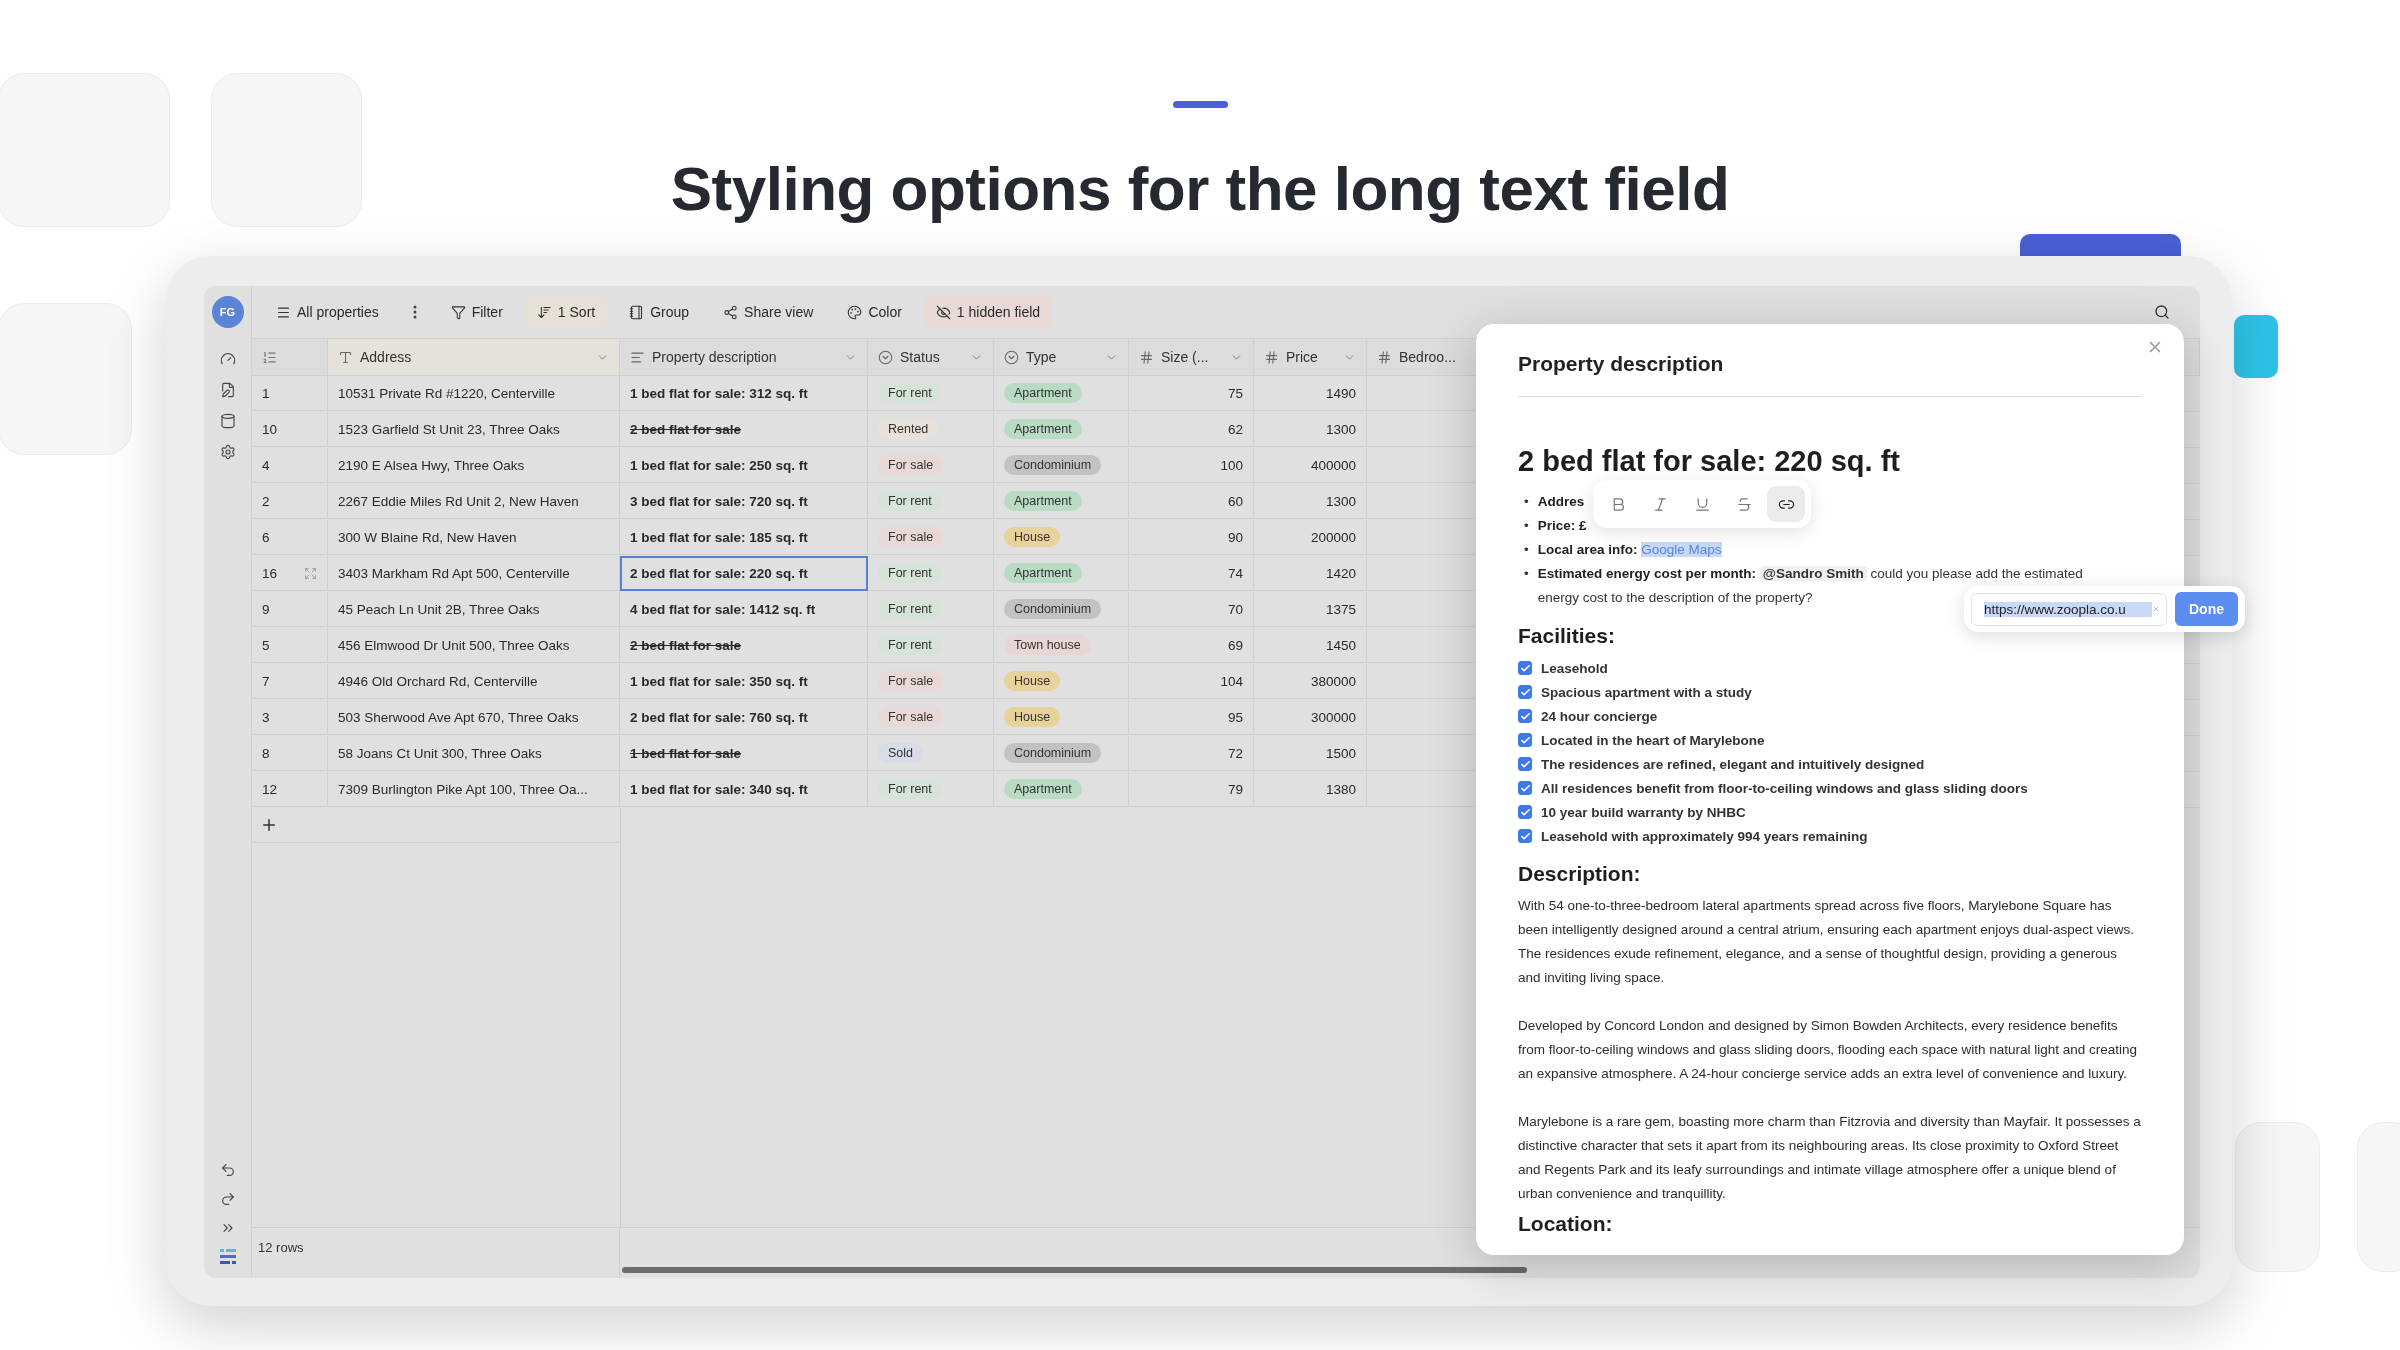 This screenshot has height=1350, width=2400. I want to click on user-avatar: FG, so click(227, 312).